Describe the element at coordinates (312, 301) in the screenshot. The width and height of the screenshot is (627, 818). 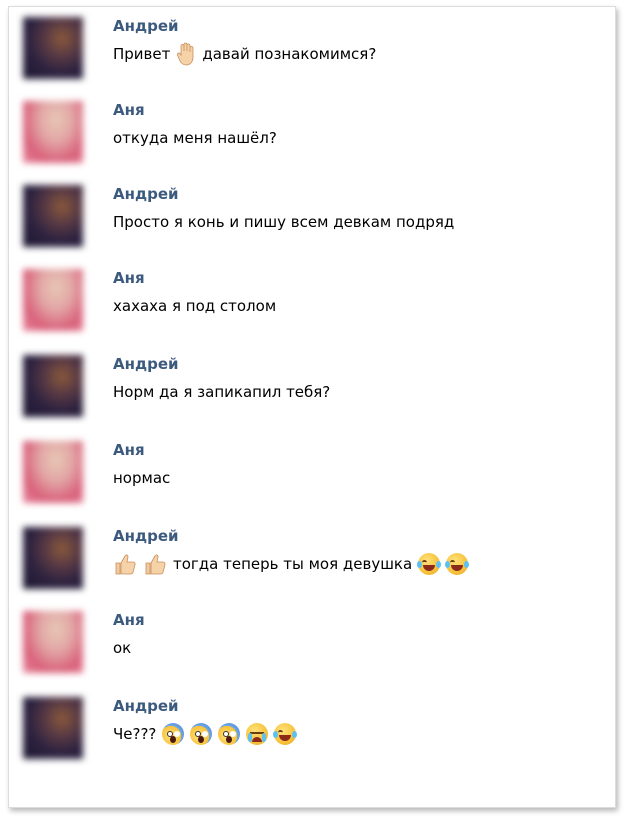
I see `message-item: Аня хахаха я под столом` at that location.